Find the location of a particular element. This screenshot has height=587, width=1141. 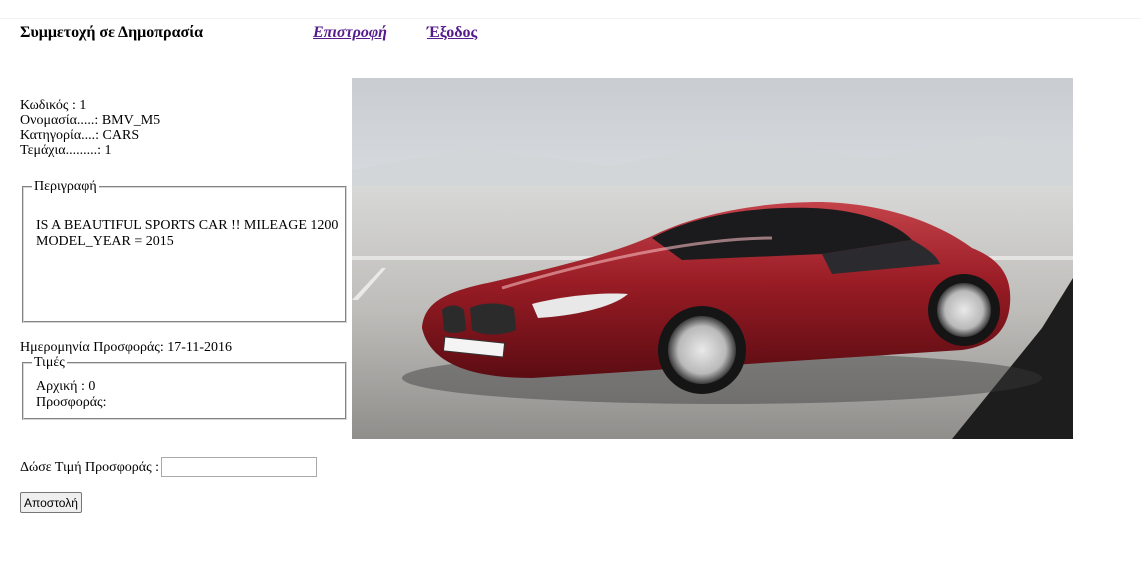

initial-price: Αρχική : 0 is located at coordinates (66, 386).